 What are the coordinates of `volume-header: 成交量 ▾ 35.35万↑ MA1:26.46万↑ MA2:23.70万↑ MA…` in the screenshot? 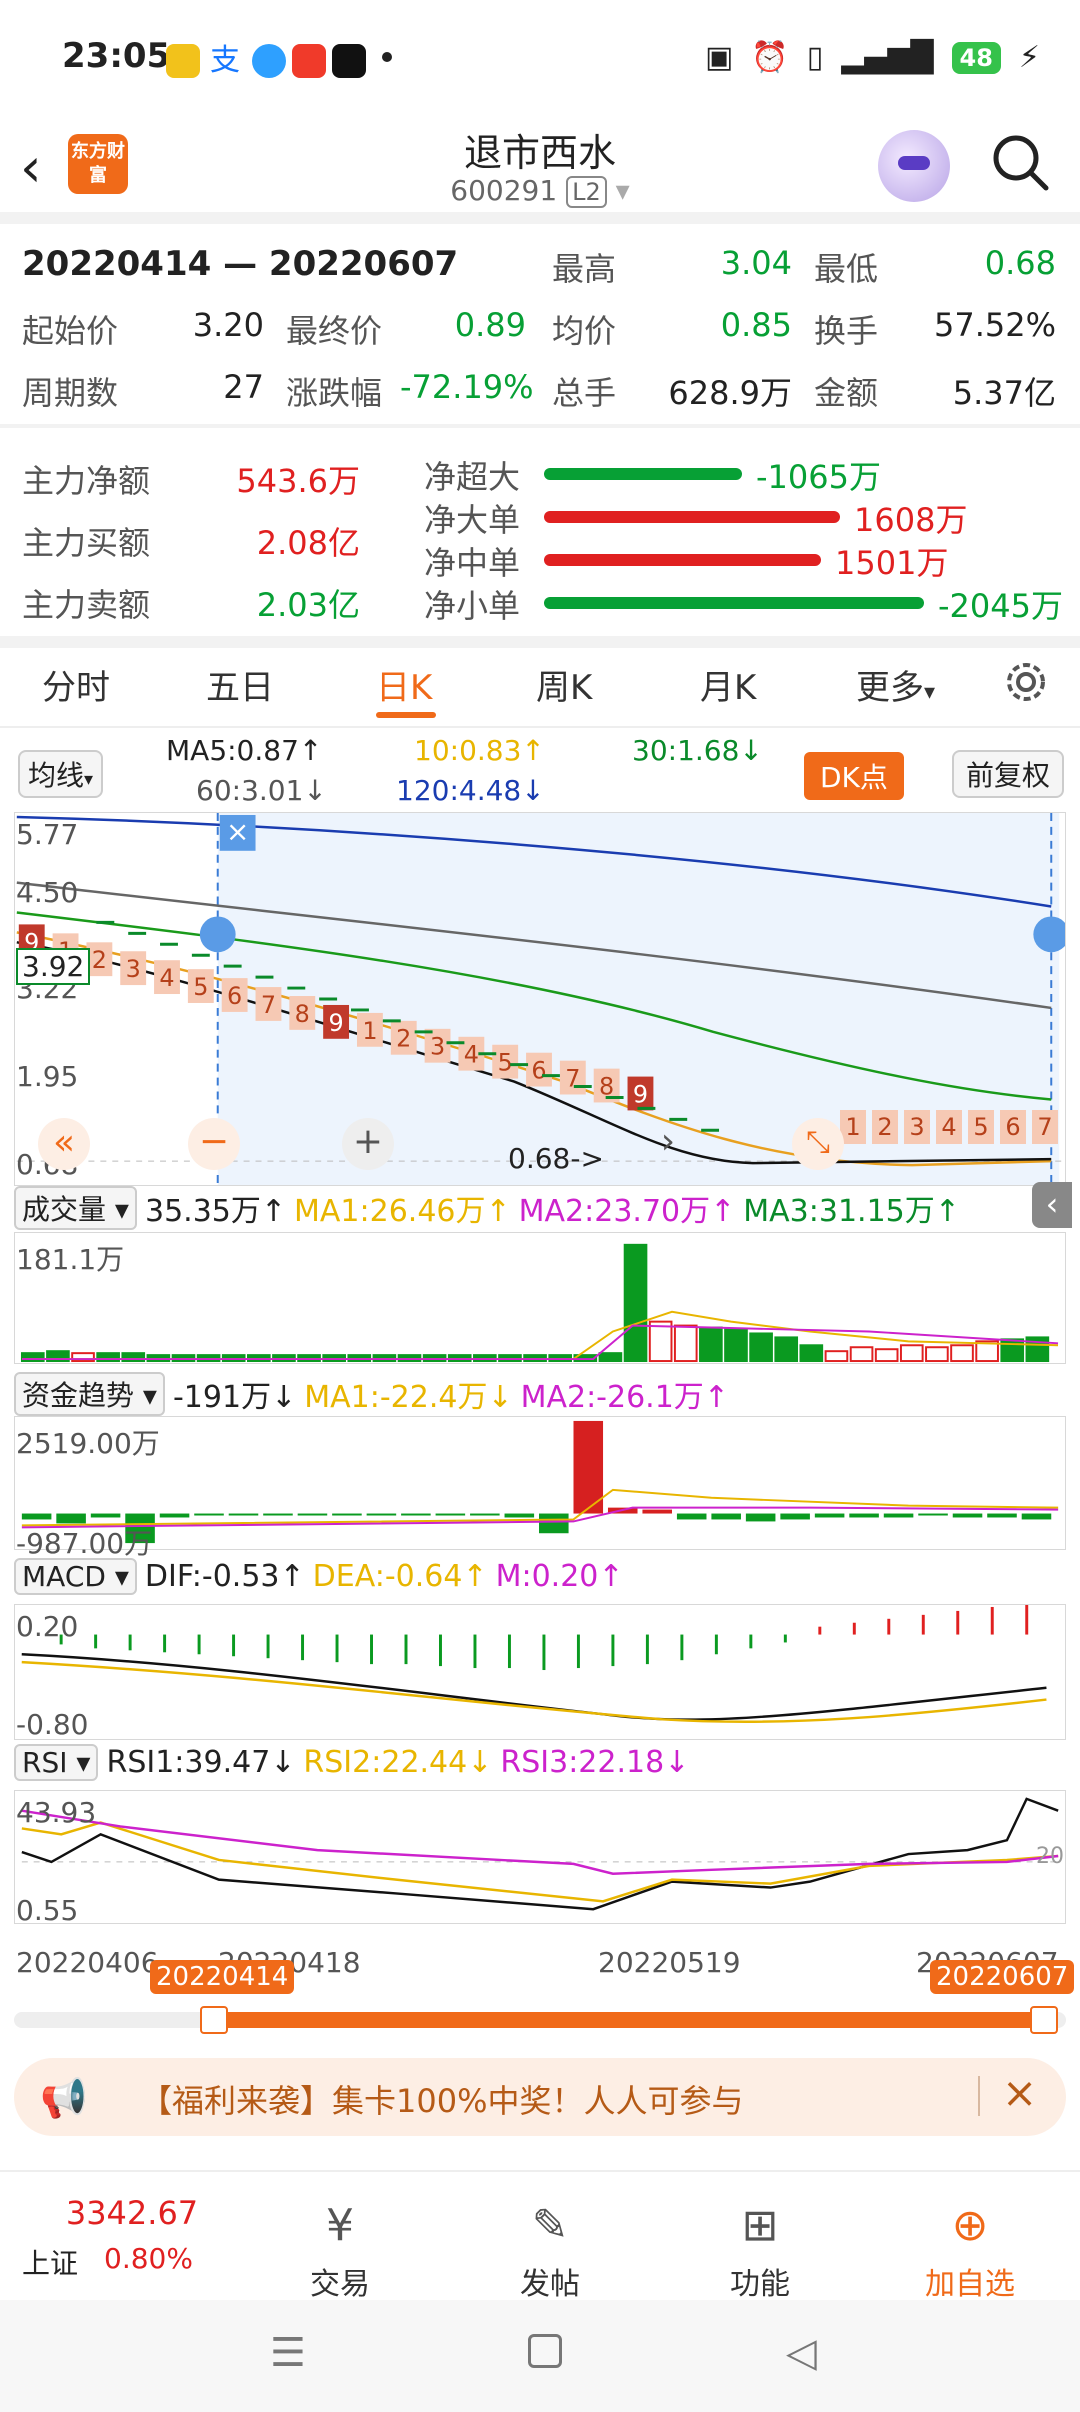 It's located at (540, 1208).